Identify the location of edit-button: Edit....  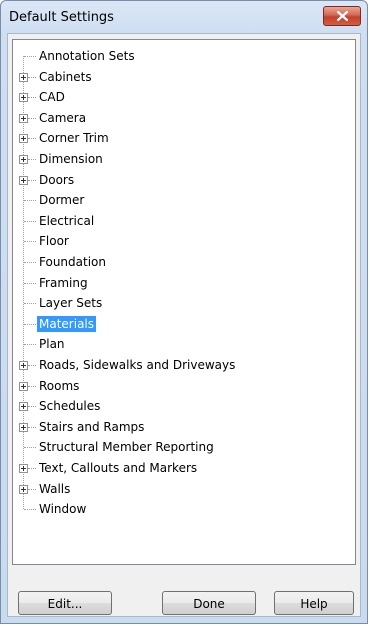
(65, 603).